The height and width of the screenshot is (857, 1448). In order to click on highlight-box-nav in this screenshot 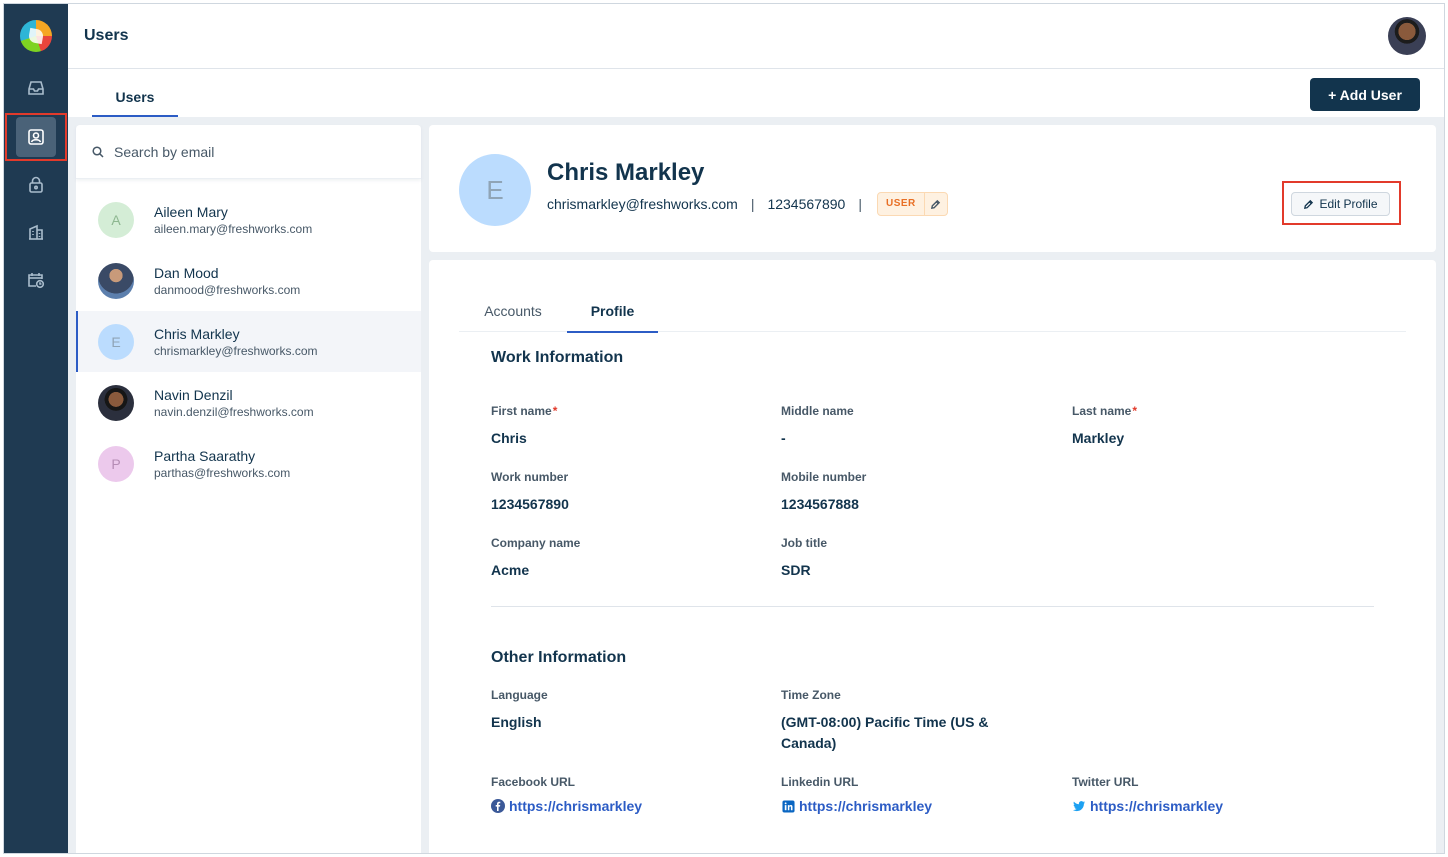, I will do `click(36, 137)`.